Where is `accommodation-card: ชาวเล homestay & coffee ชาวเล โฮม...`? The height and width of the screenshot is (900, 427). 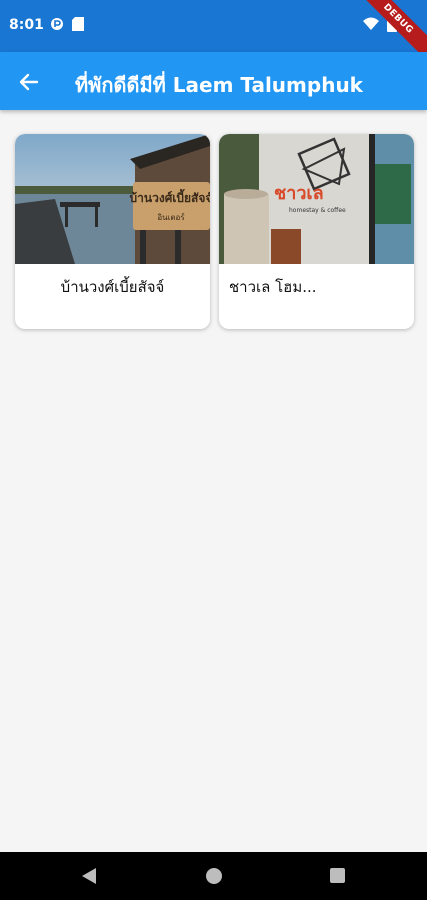 accommodation-card: ชาวเล homestay & coffee ชาวเล โฮม... is located at coordinates (316, 231).